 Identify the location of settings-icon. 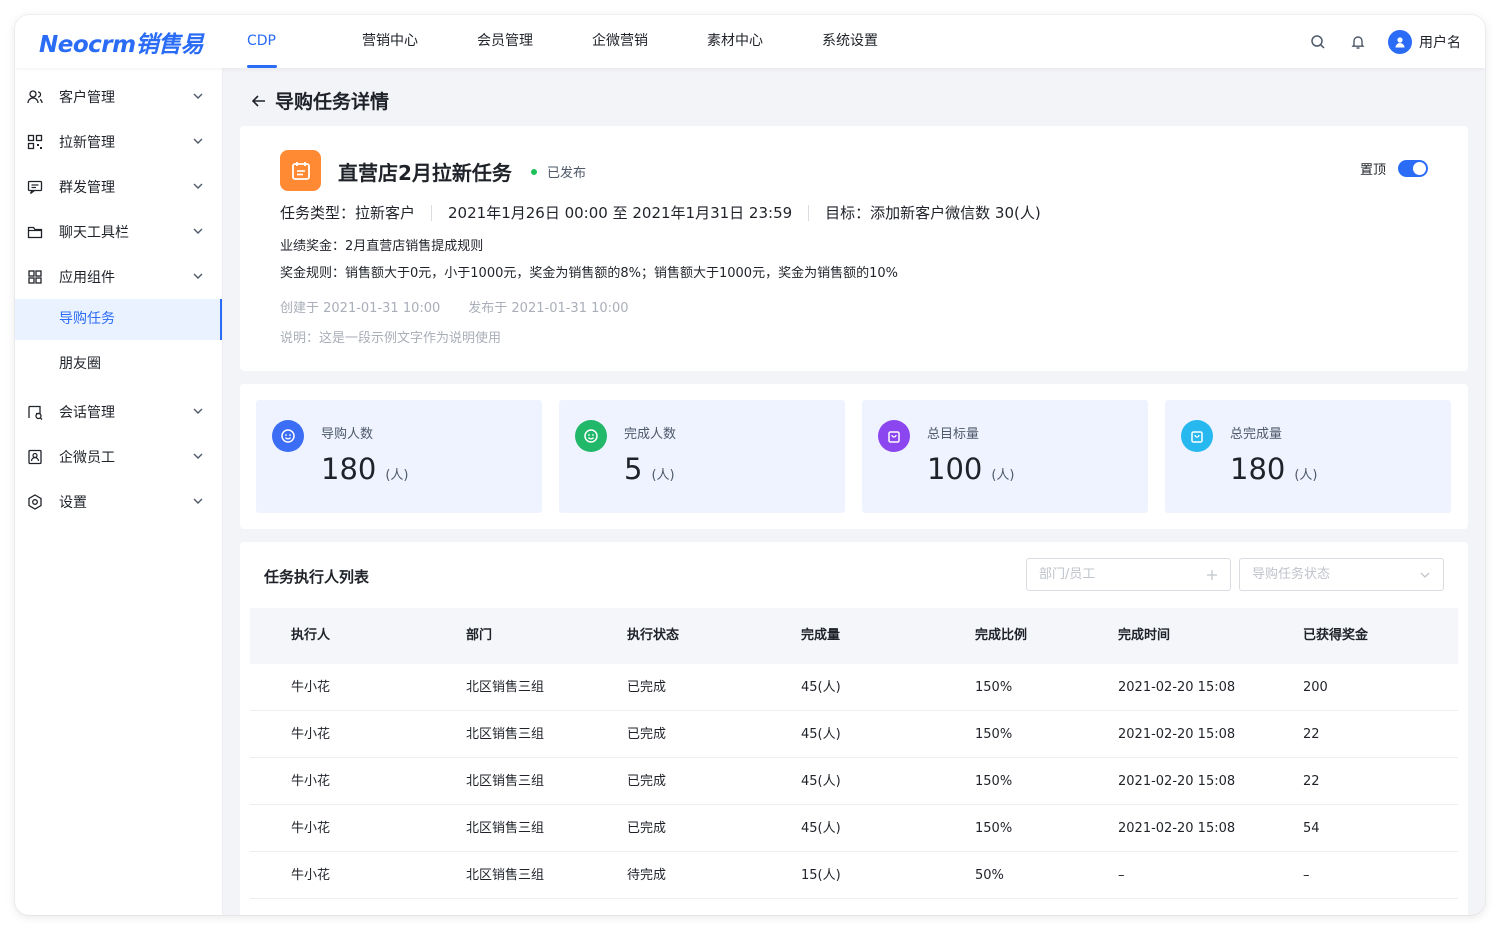
(35, 501).